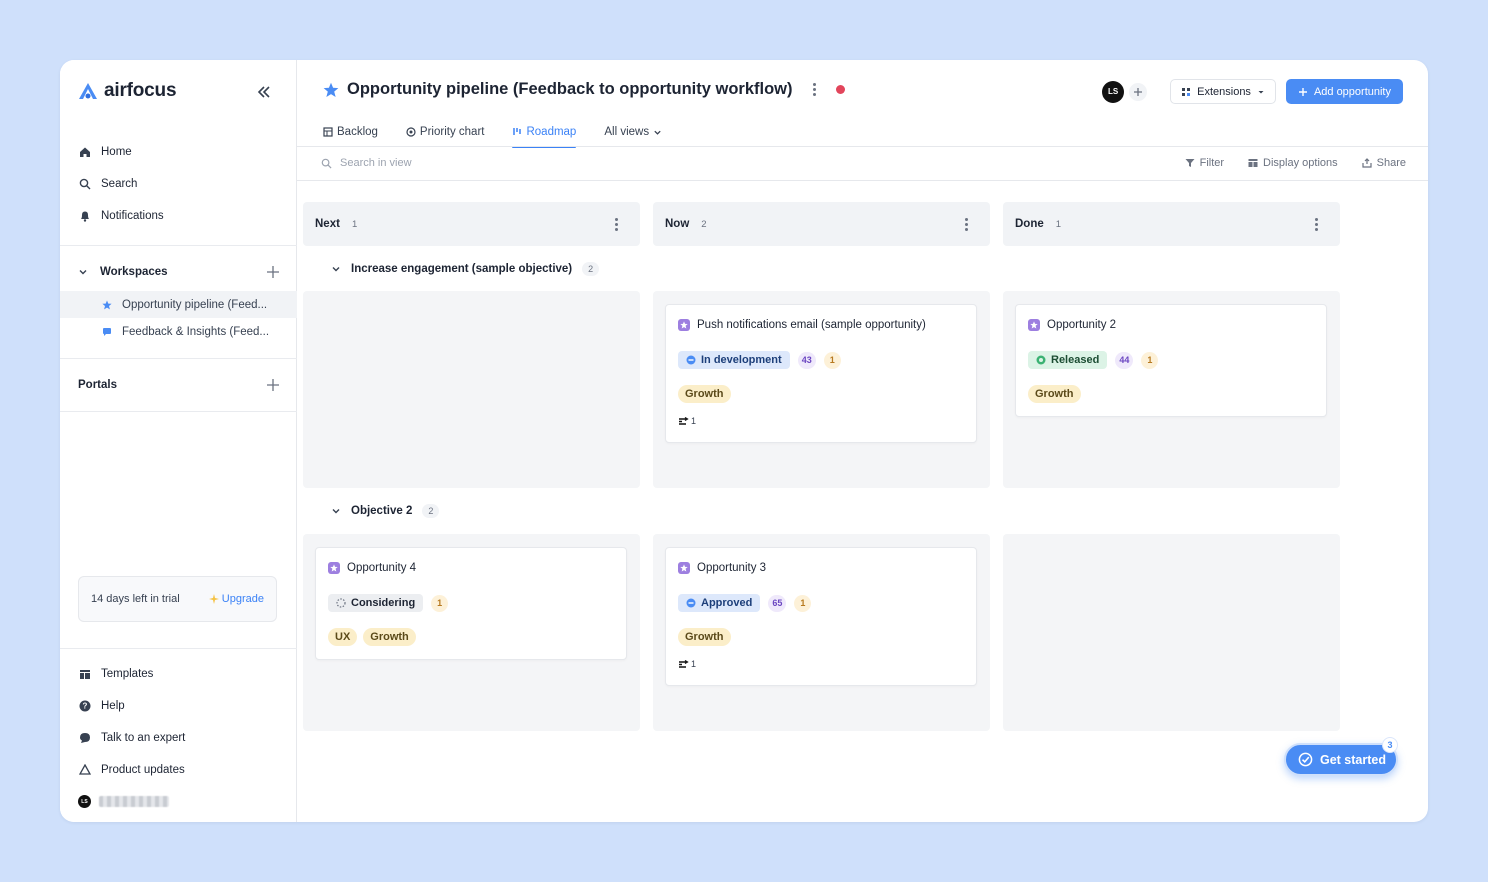 This screenshot has width=1488, height=882. What do you see at coordinates (88, 91) in the screenshot?
I see `airfocus-logo-icon` at bounding box center [88, 91].